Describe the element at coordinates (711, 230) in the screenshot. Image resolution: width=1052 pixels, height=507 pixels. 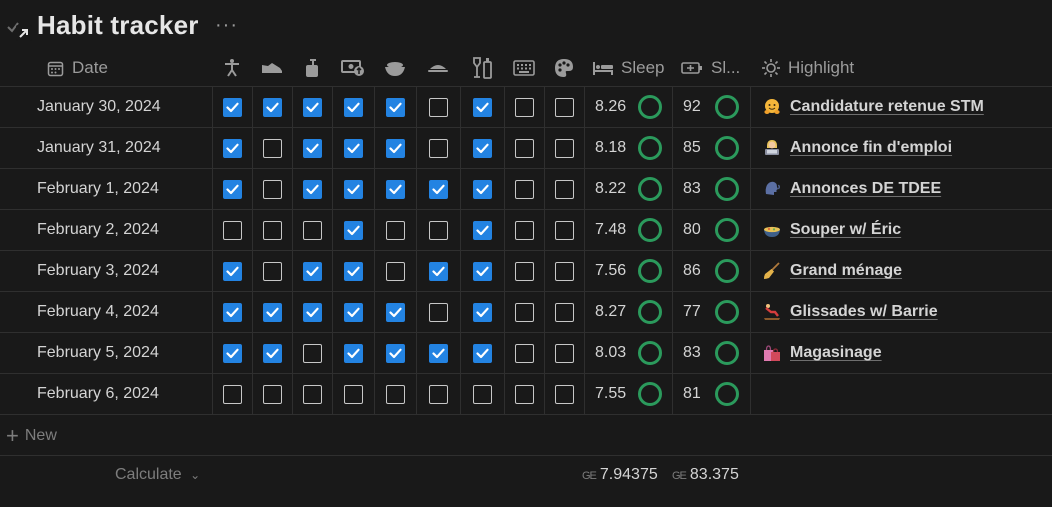
I see `sleep-score-cell: 80` at that location.